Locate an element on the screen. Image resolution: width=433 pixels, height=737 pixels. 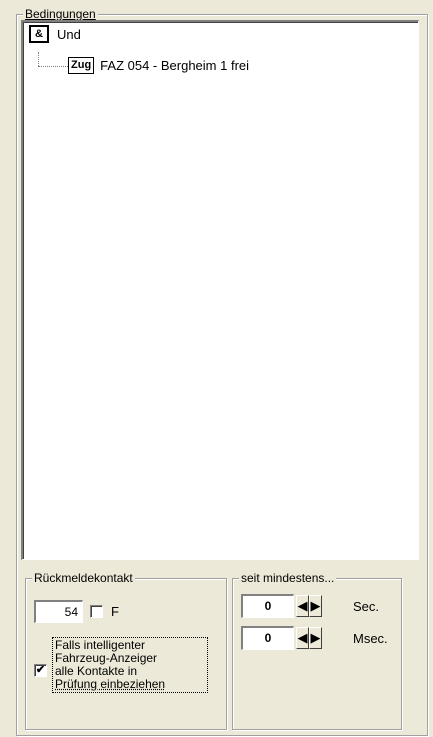
feedback-legend: Rückmeldekontakt is located at coordinates (83, 578).